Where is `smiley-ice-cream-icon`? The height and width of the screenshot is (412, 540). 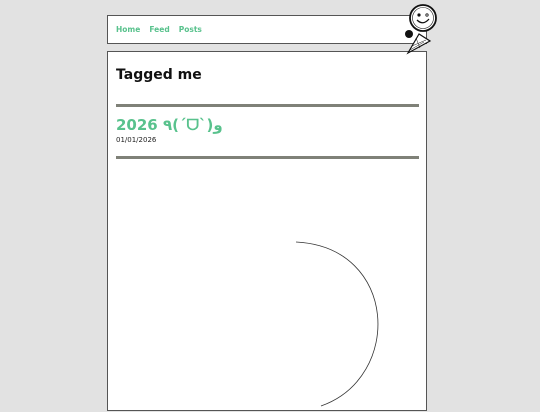
smiley-ice-cream-icon is located at coordinates (422, 31).